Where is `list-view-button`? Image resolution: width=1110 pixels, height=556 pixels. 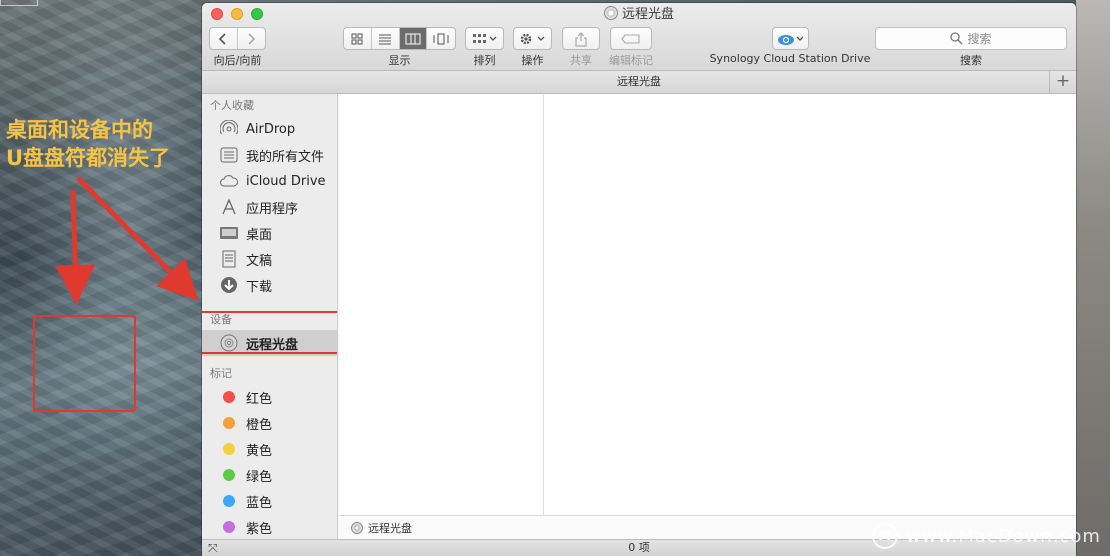
list-view-button is located at coordinates (386, 38).